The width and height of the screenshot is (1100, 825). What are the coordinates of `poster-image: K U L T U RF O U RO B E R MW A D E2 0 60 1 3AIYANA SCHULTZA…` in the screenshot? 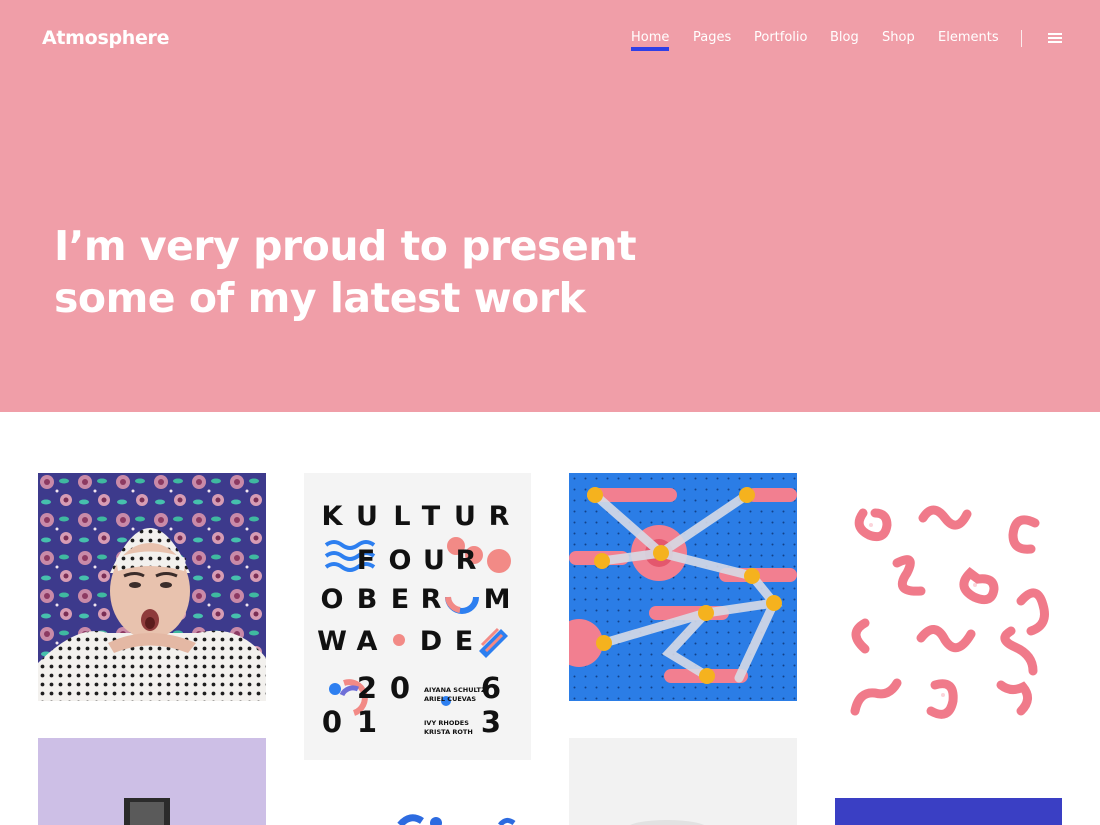 It's located at (414, 620).